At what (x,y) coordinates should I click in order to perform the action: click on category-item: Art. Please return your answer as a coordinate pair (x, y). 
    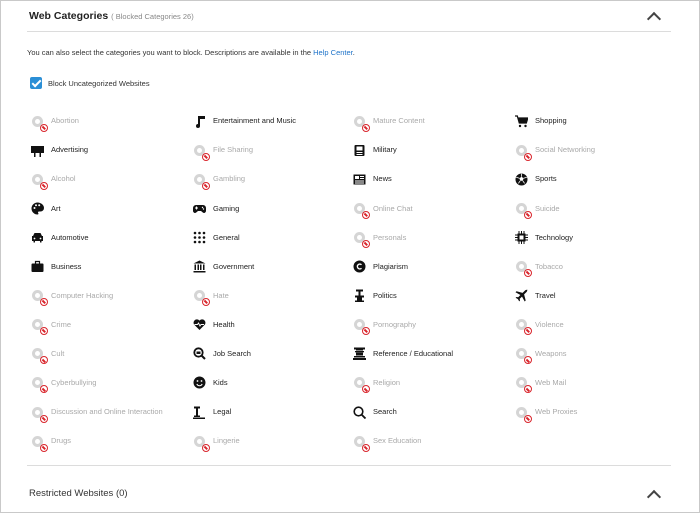
    Looking at the image, I should click on (111, 208).